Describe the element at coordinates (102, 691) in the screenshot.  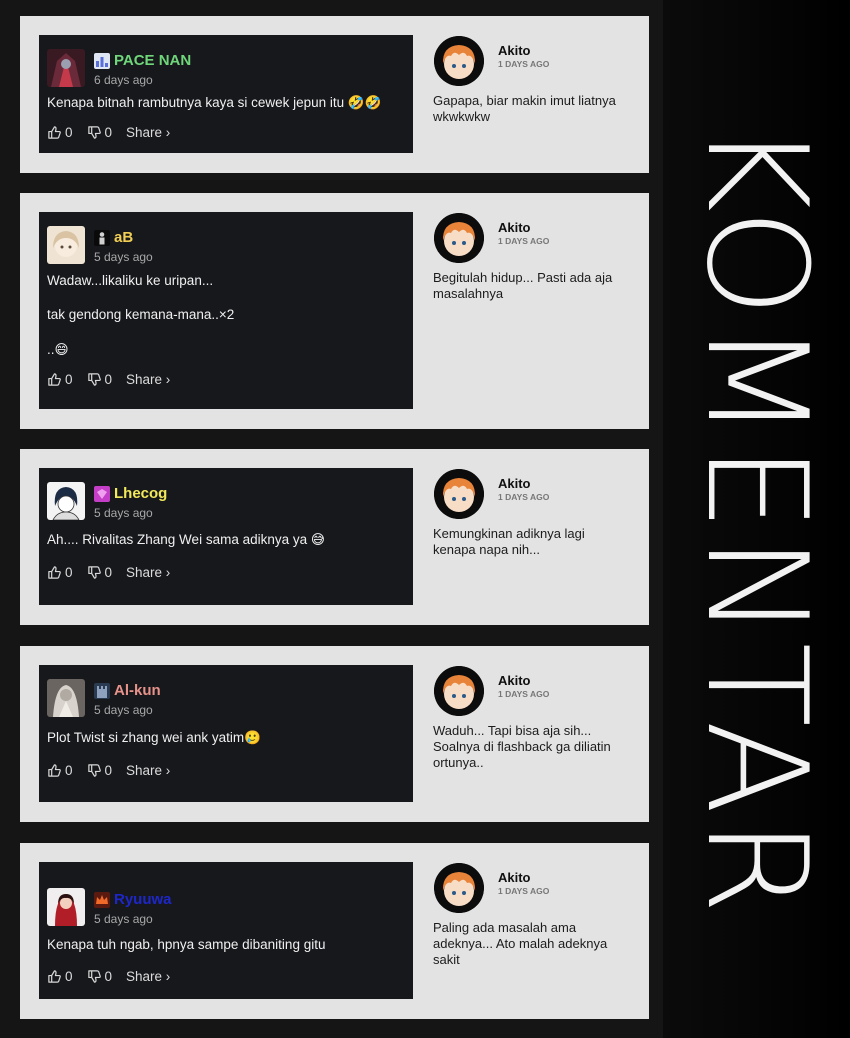
I see `castle-badge-icon` at that location.